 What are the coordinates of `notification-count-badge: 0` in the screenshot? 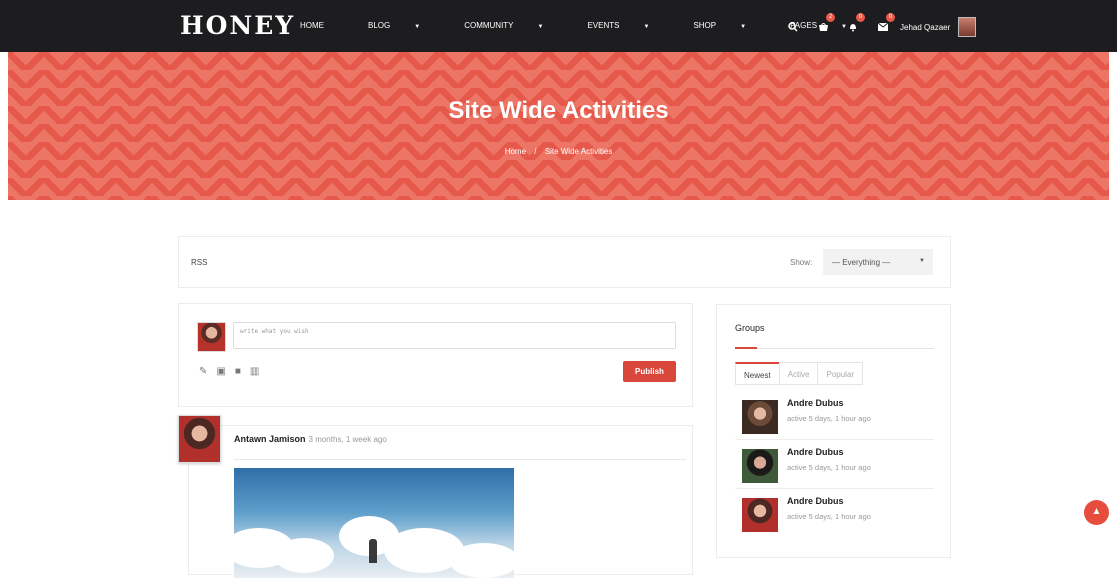 It's located at (860, 17).